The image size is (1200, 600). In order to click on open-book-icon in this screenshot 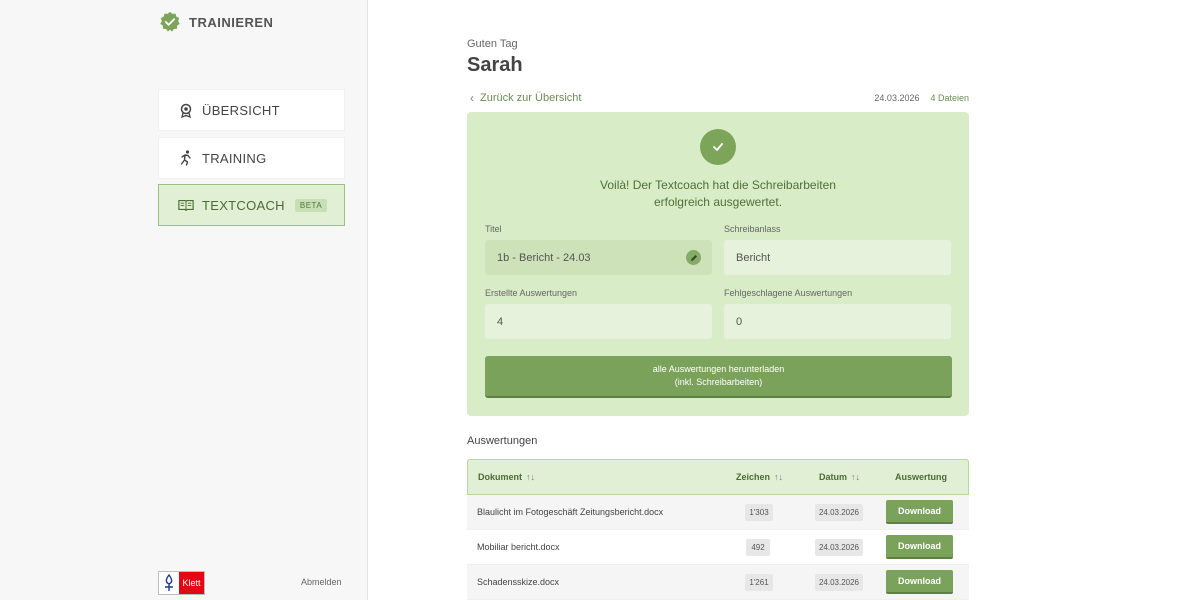, I will do `click(186, 205)`.